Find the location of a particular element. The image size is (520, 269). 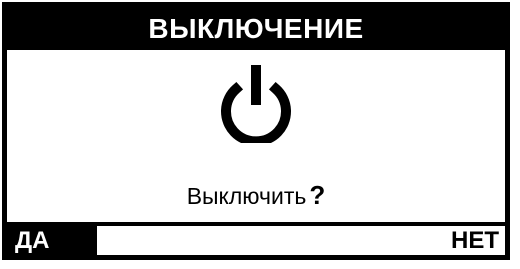

dialog-title: ВЫКЛЮЧЕНИЕ is located at coordinates (256, 28).